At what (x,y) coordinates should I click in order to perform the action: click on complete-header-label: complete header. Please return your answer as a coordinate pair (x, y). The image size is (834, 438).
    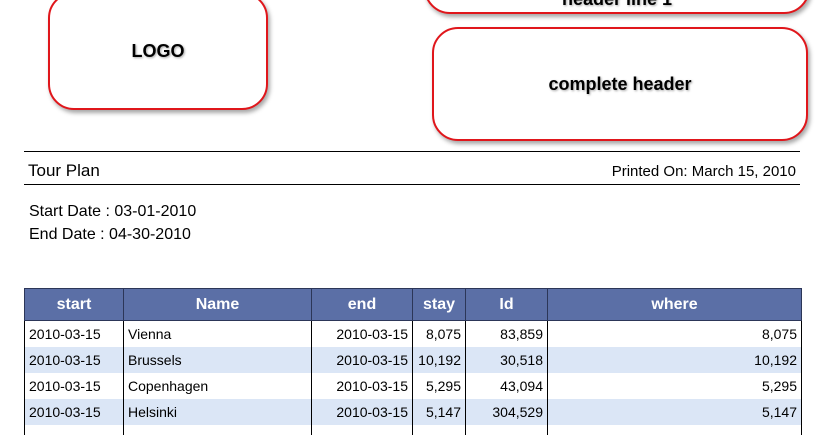
    Looking at the image, I should click on (620, 83).